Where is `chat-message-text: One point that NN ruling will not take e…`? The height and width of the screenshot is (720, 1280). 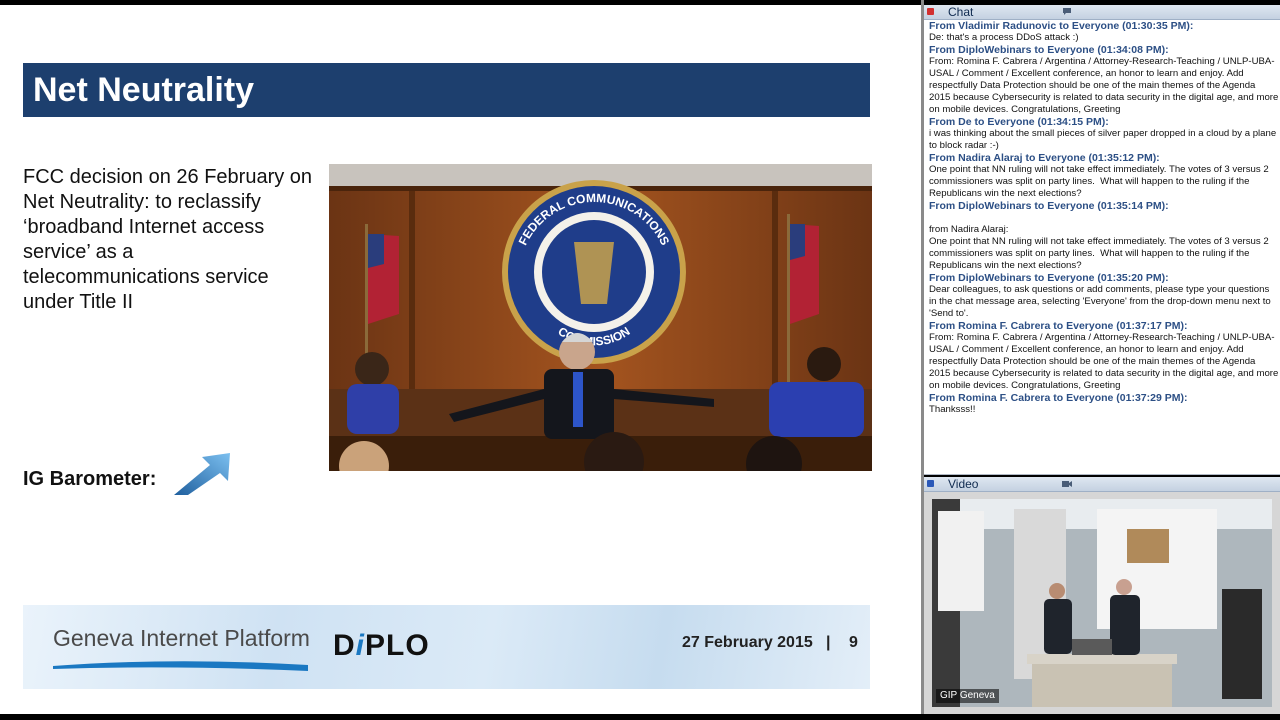
chat-message-text: One point that NN ruling will not take e… is located at coordinates (1100, 181).